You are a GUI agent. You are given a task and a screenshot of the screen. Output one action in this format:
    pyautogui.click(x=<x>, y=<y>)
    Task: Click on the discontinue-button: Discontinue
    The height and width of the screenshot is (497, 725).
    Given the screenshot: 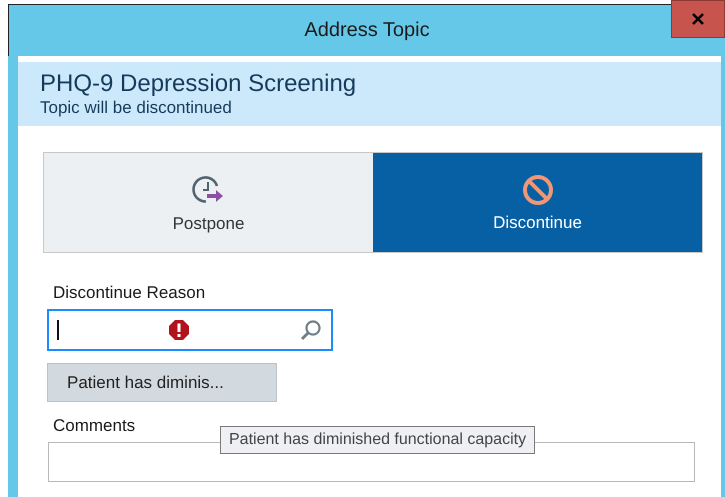 What is the action you would take?
    pyautogui.click(x=537, y=202)
    